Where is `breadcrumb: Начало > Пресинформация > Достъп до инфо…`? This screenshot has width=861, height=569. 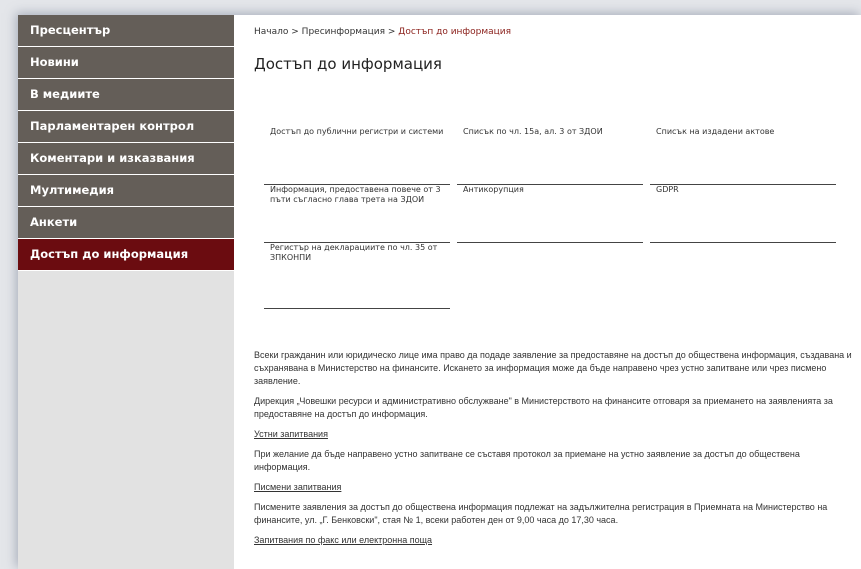
breadcrumb: Начало > Пресинформация > Достъп до инфо… is located at coordinates (382, 32).